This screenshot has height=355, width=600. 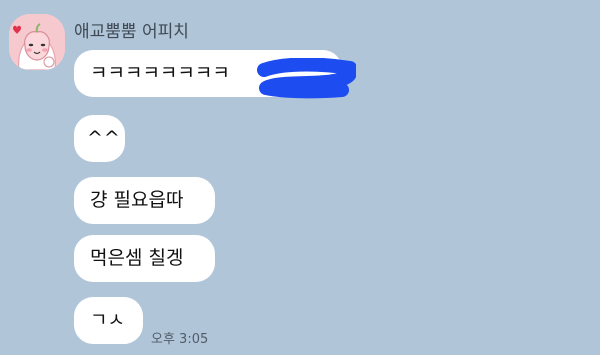 I want to click on message-text: ㅋㅋㅋㅋㅋㅋㅋㅋ, so click(x=160, y=73).